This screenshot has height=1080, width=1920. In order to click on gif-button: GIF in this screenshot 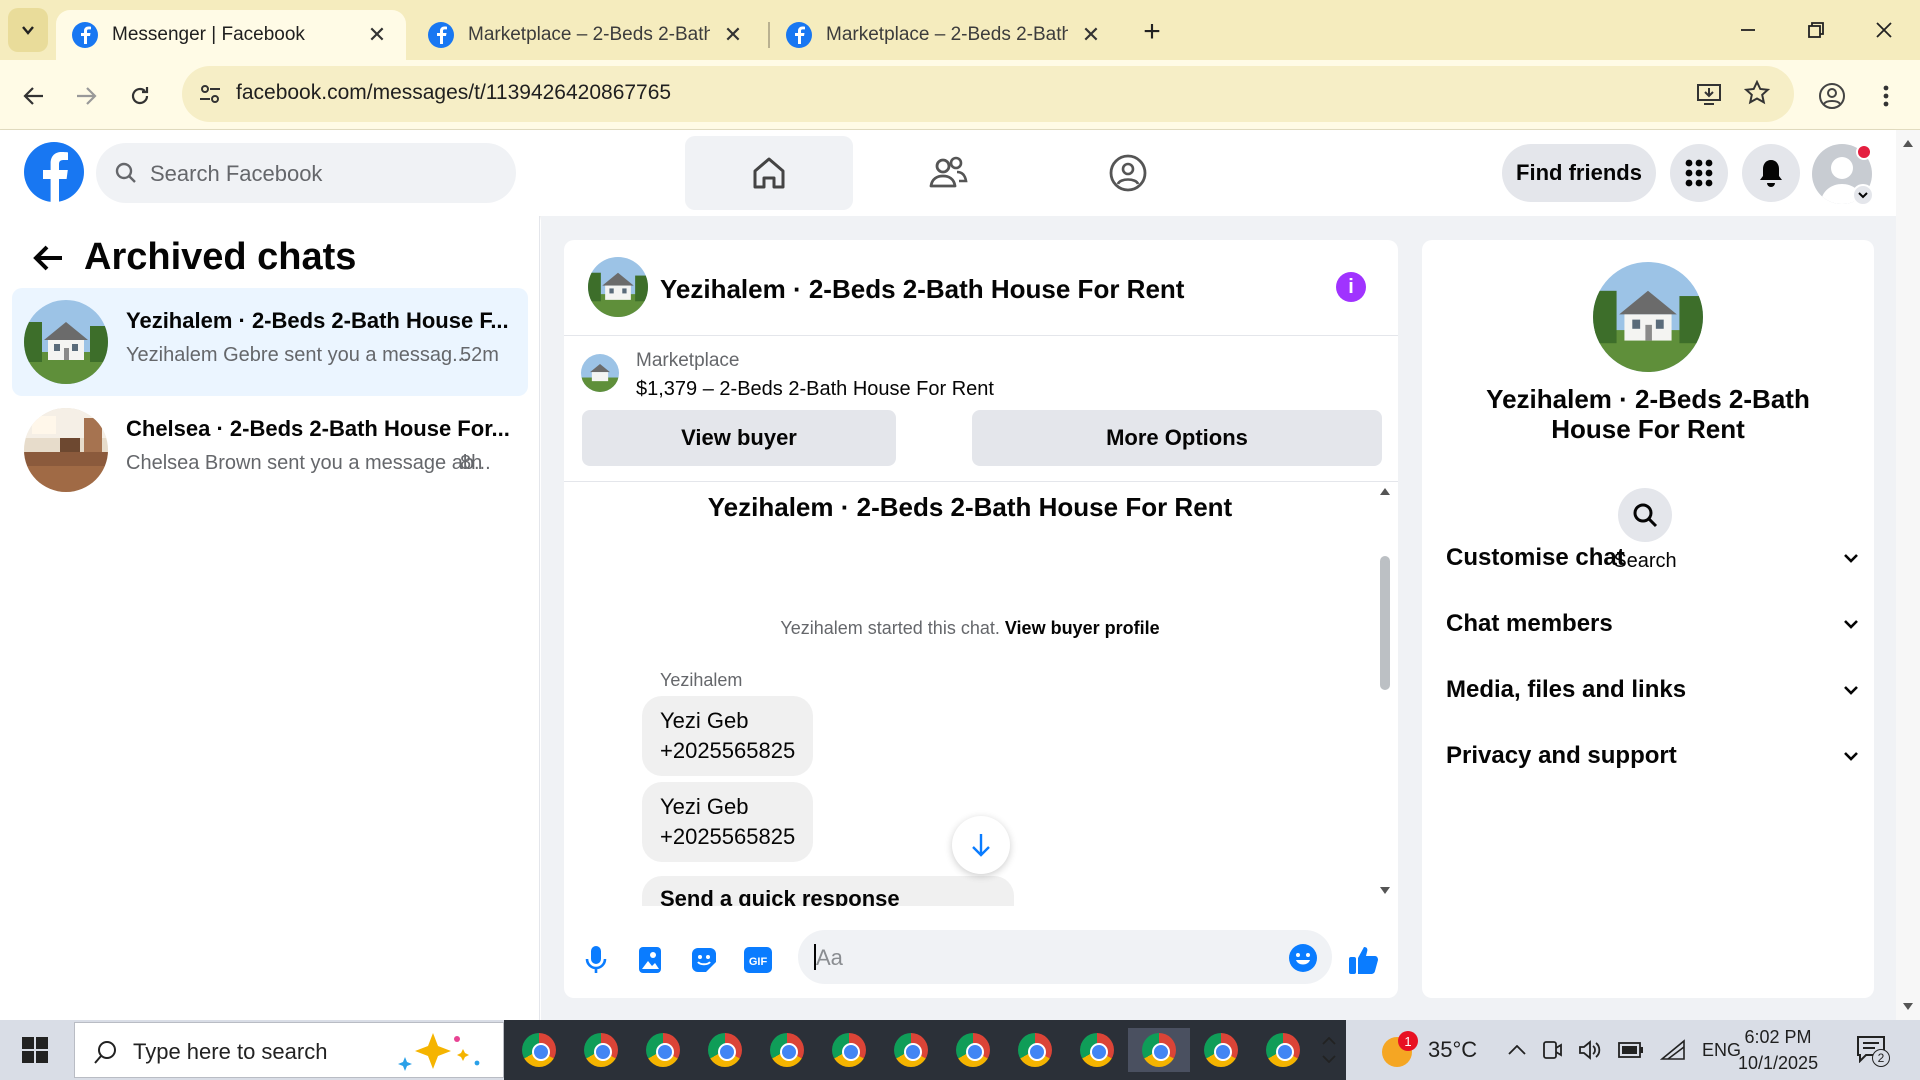, I will do `click(758, 960)`.